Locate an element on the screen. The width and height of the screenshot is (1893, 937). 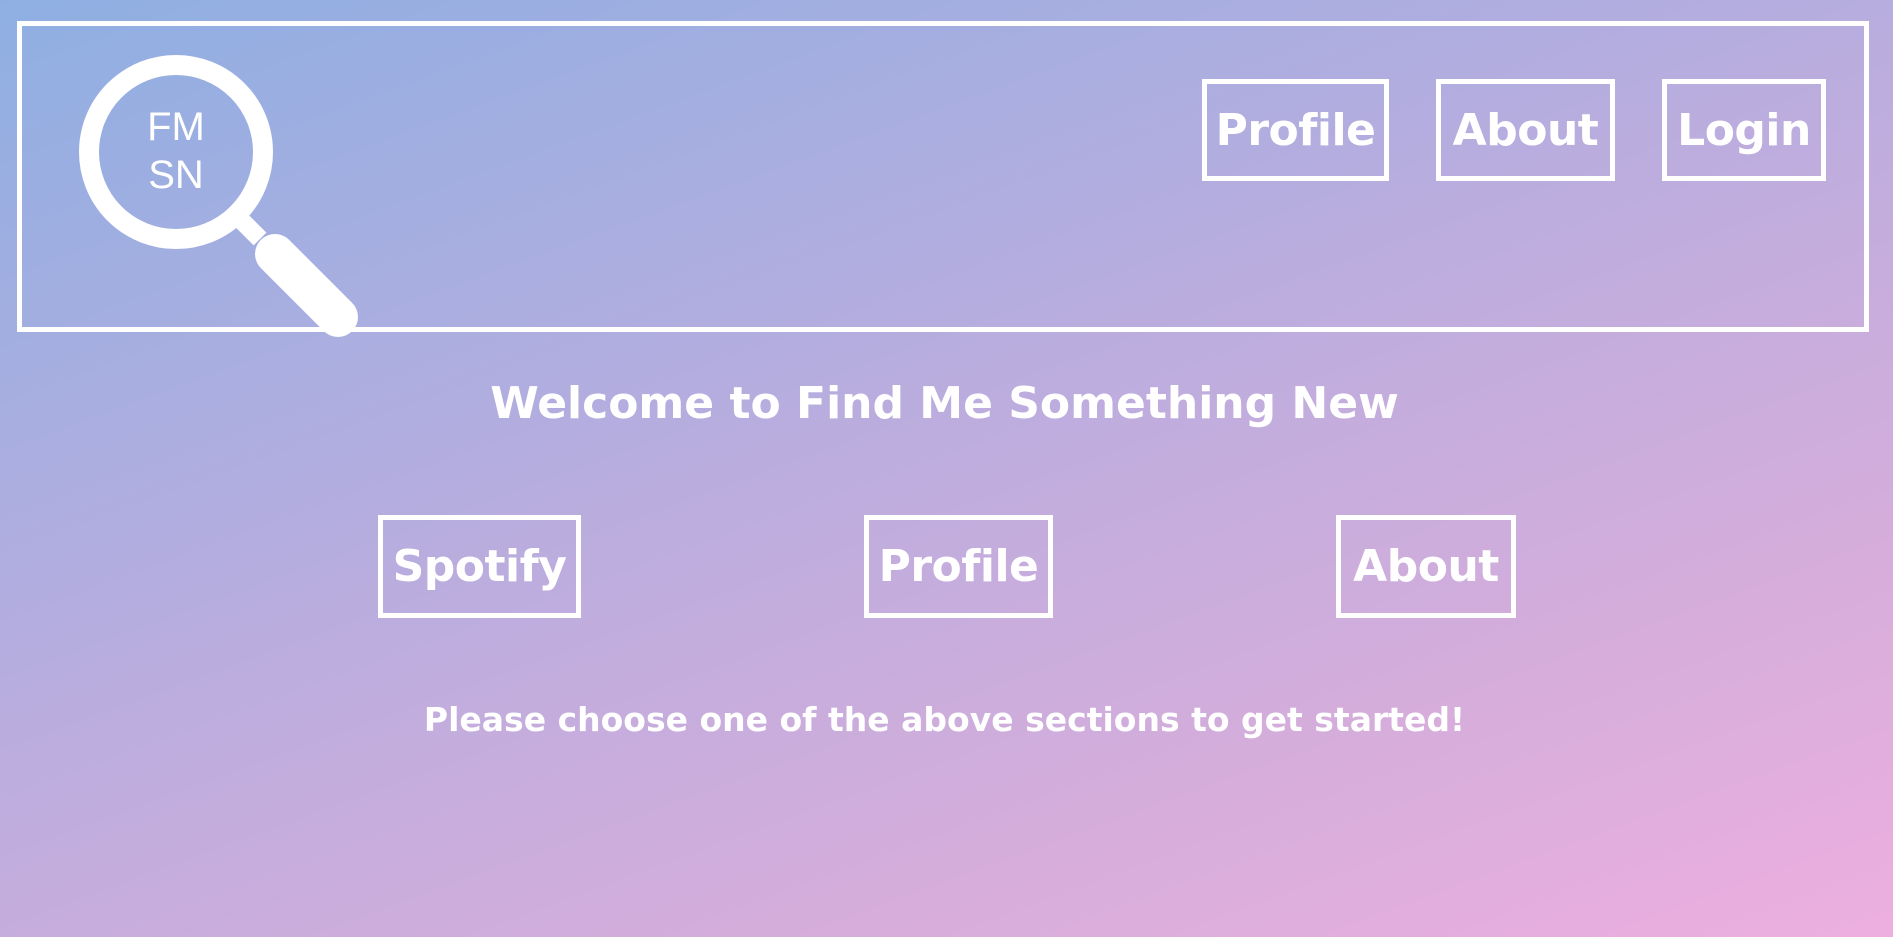
logo-line-1: FM is located at coordinates (176, 127).